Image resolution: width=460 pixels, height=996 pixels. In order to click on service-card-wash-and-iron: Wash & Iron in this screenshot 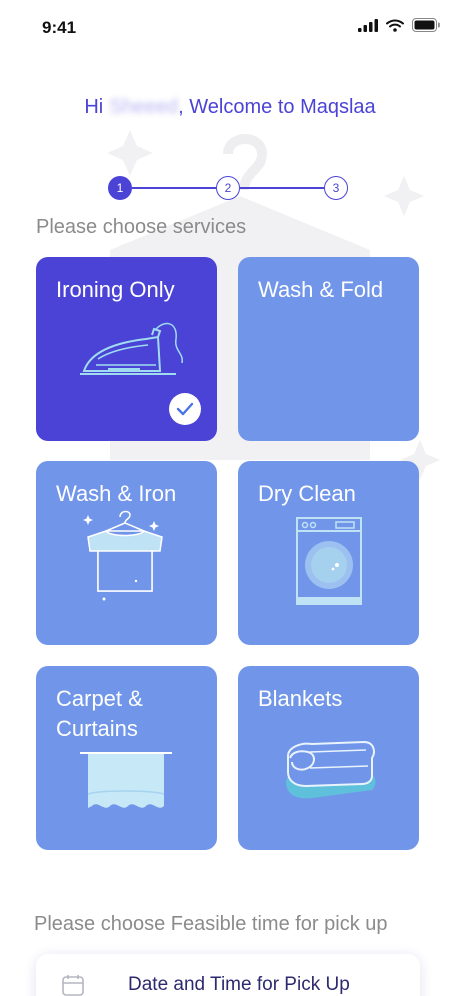, I will do `click(126, 553)`.